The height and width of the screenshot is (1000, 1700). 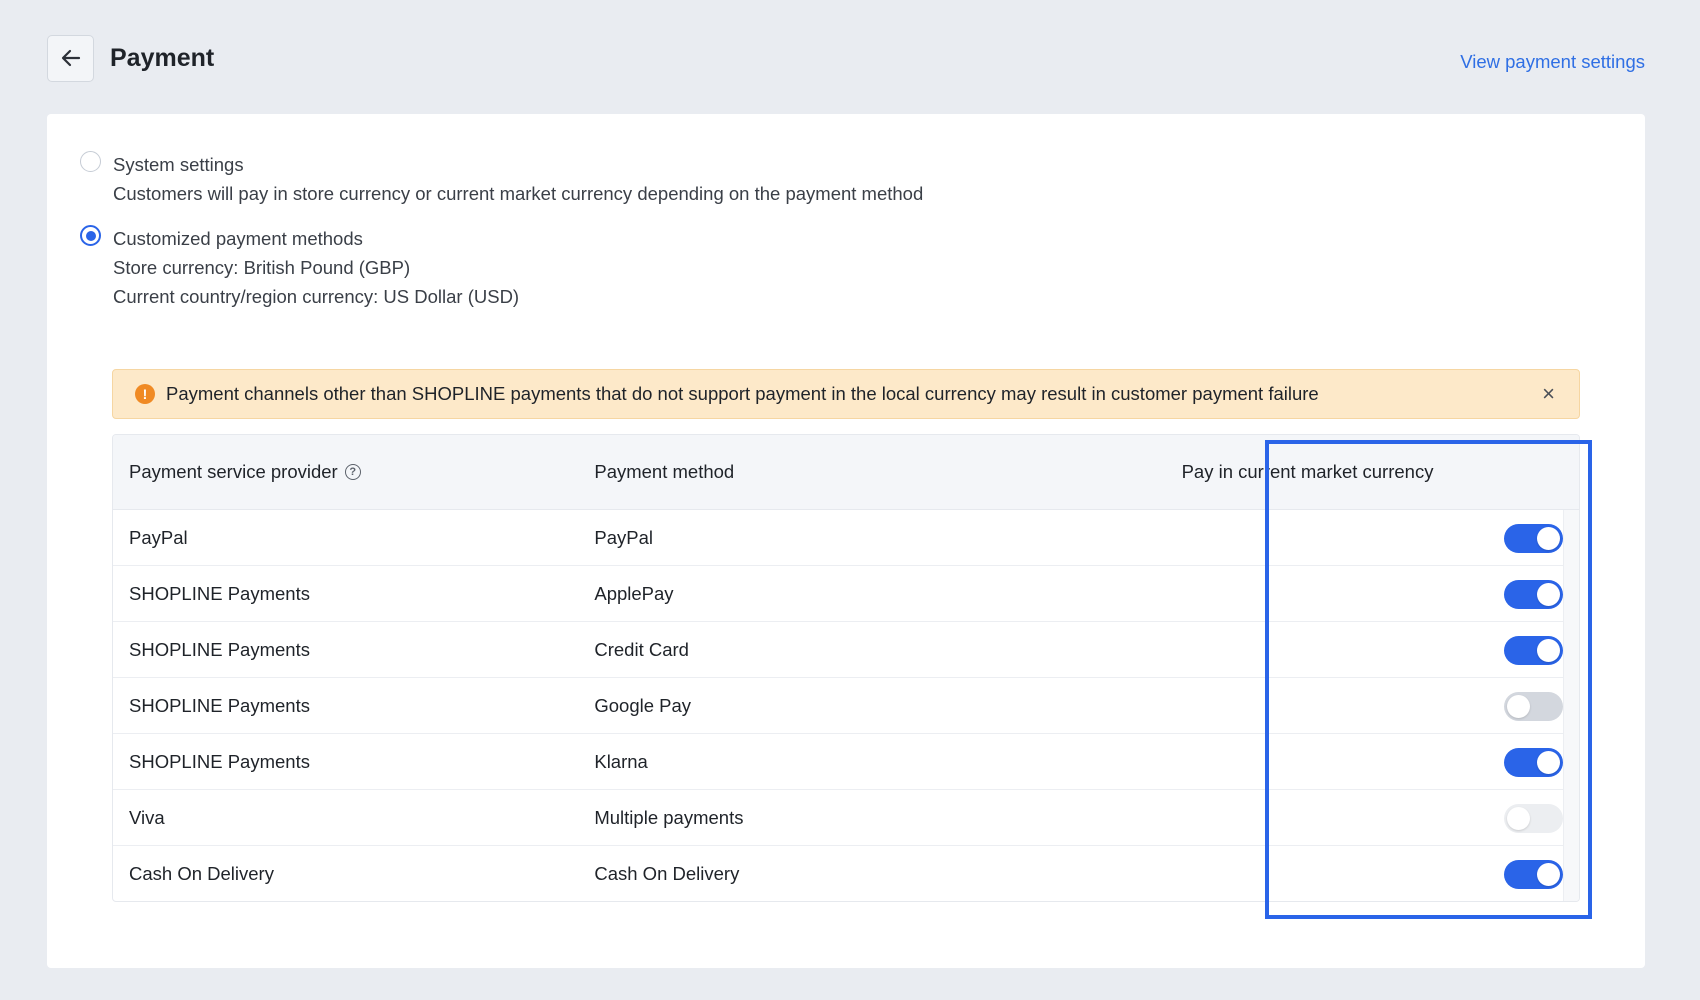 I want to click on customized-payment-methods-radio, so click(x=90, y=235).